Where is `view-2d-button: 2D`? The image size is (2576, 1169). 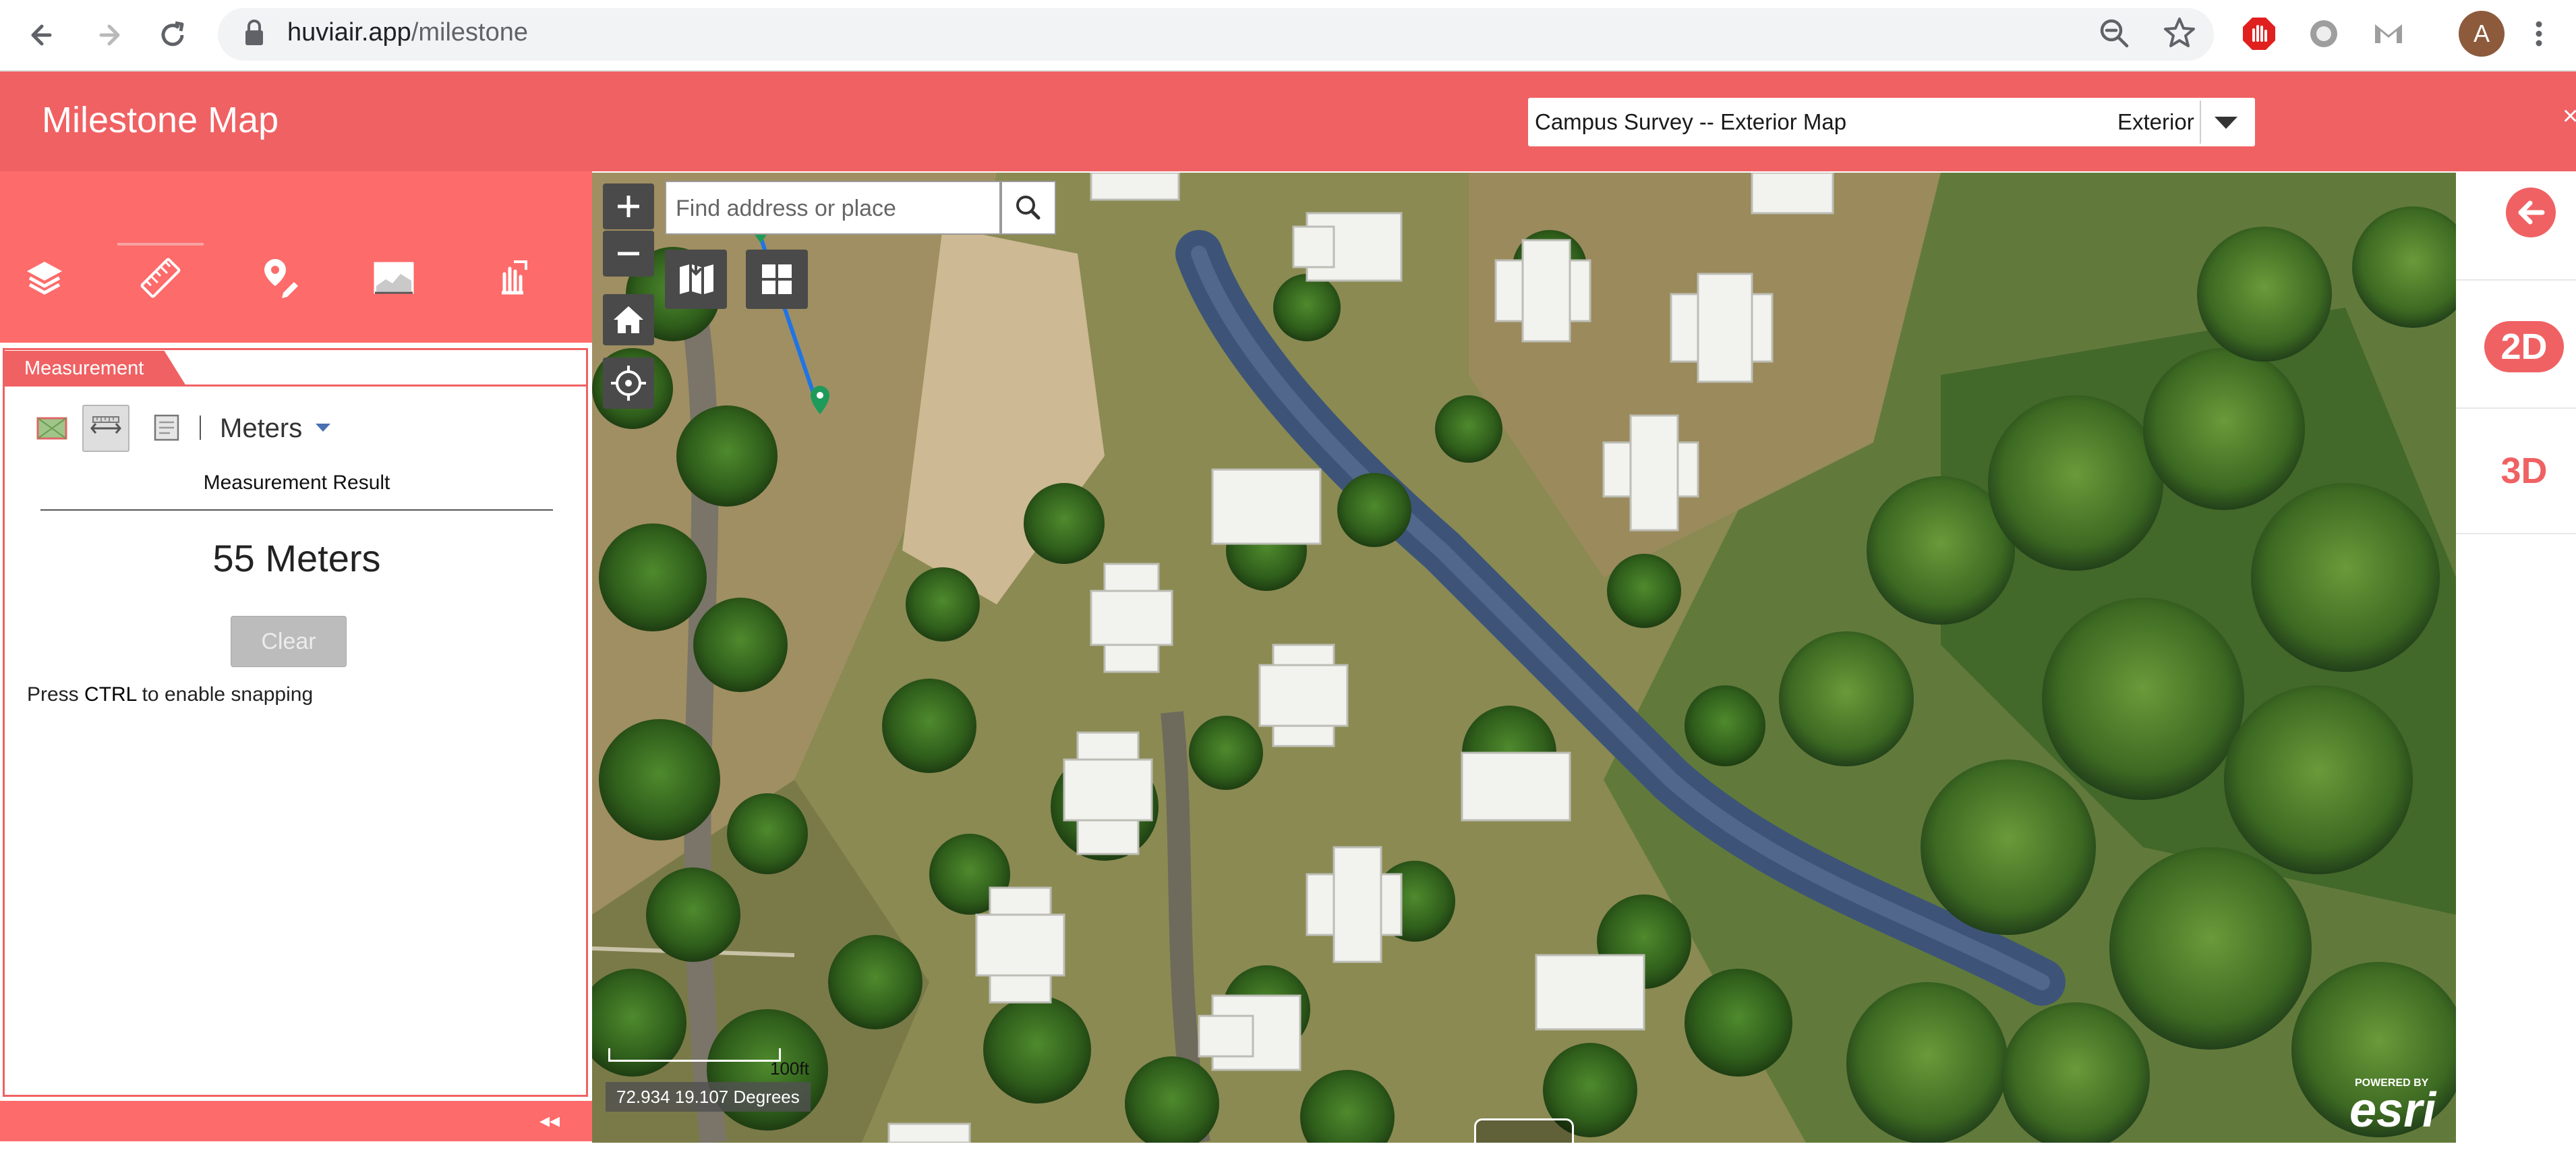
view-2d-button: 2D is located at coordinates (2524, 346).